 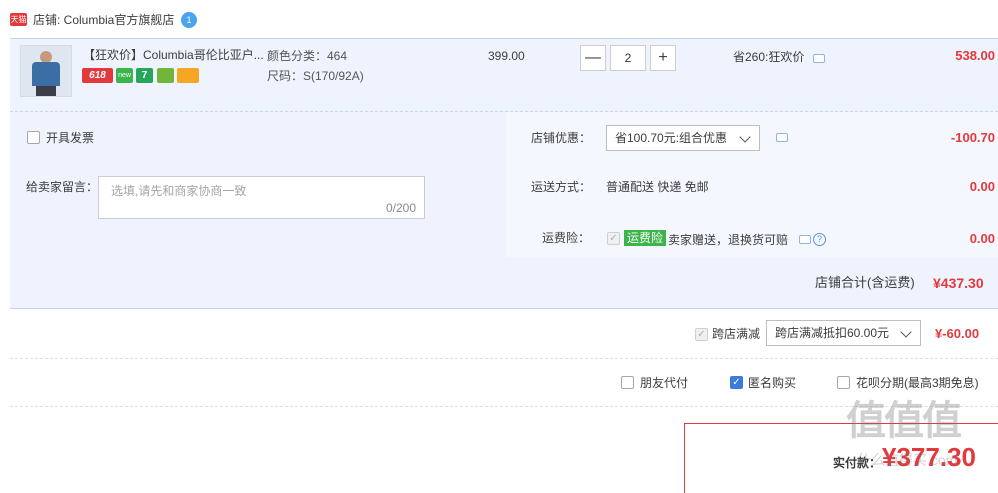 I want to click on store-total-row: 店铺合计(含运费) ¥437.30, so click(x=504, y=283).